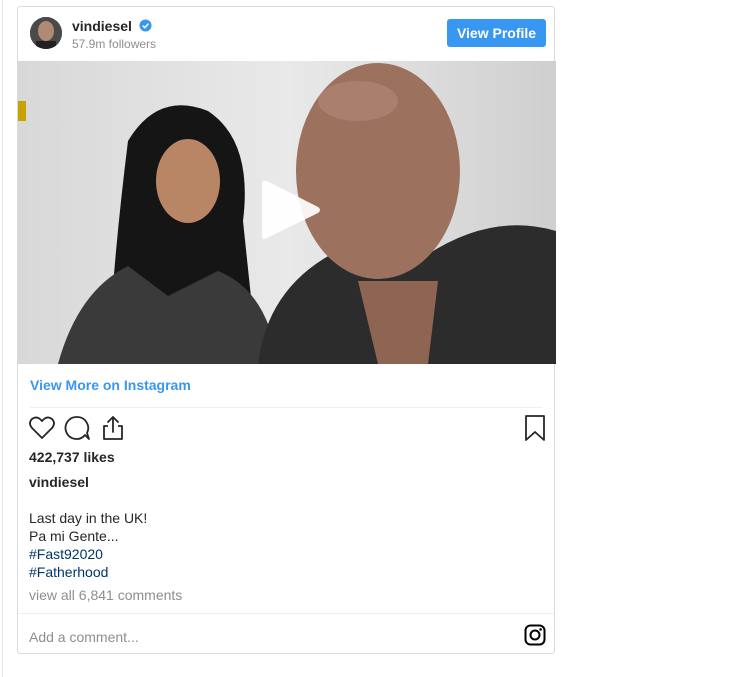 The image size is (738, 677). I want to click on hashtag-link: #Fast92020, so click(88, 554).